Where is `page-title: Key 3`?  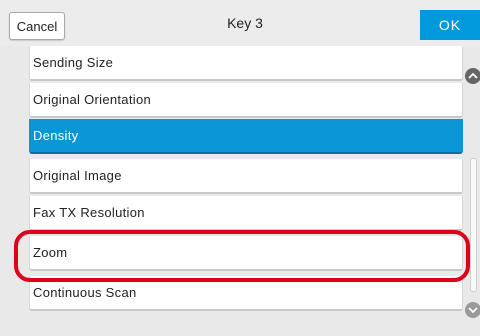
page-title: Key 3 is located at coordinates (245, 23).